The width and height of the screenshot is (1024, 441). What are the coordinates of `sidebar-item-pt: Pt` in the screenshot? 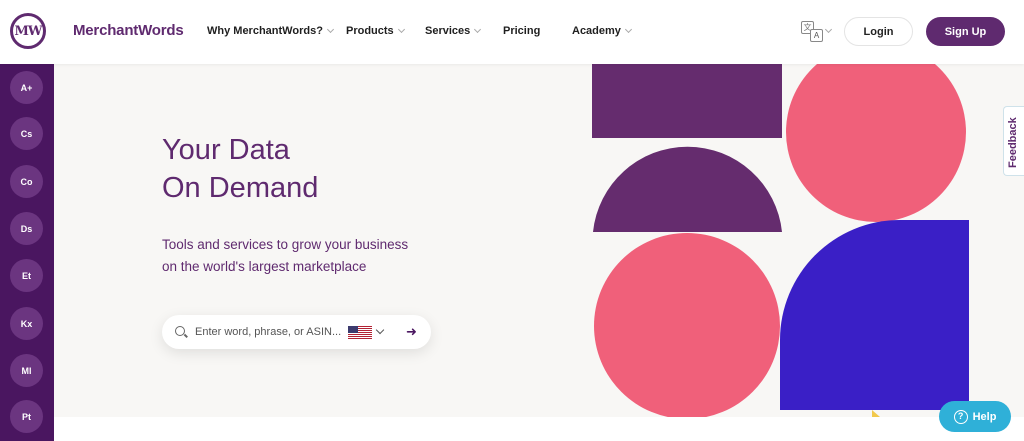 It's located at (26, 416).